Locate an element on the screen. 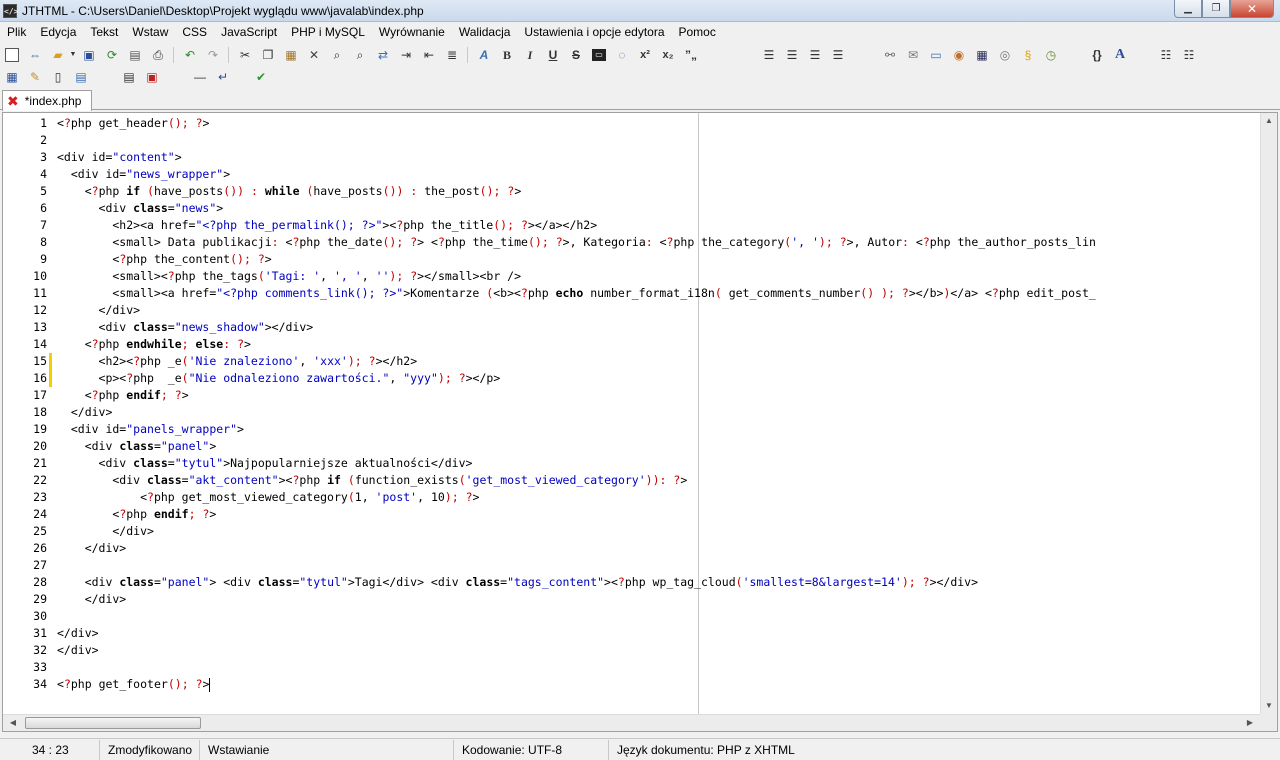 The height and width of the screenshot is (760, 1280). check-button: ✔ is located at coordinates (261, 77).